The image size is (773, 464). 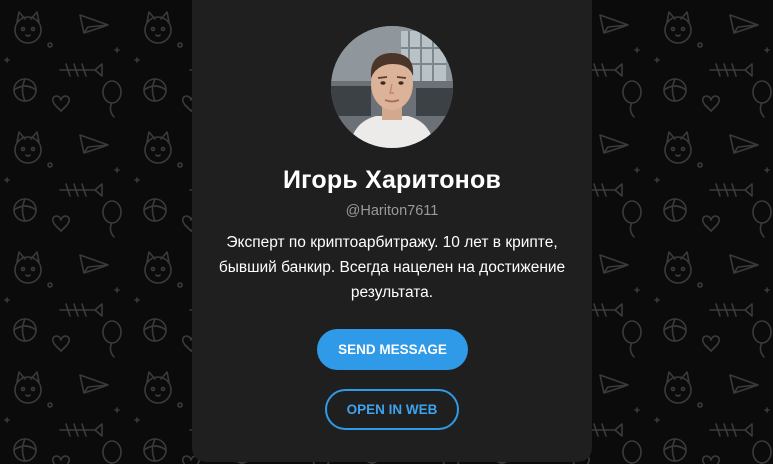 What do you see at coordinates (392, 409) in the screenshot?
I see `open-in-web-button: OPEN IN WEB` at bounding box center [392, 409].